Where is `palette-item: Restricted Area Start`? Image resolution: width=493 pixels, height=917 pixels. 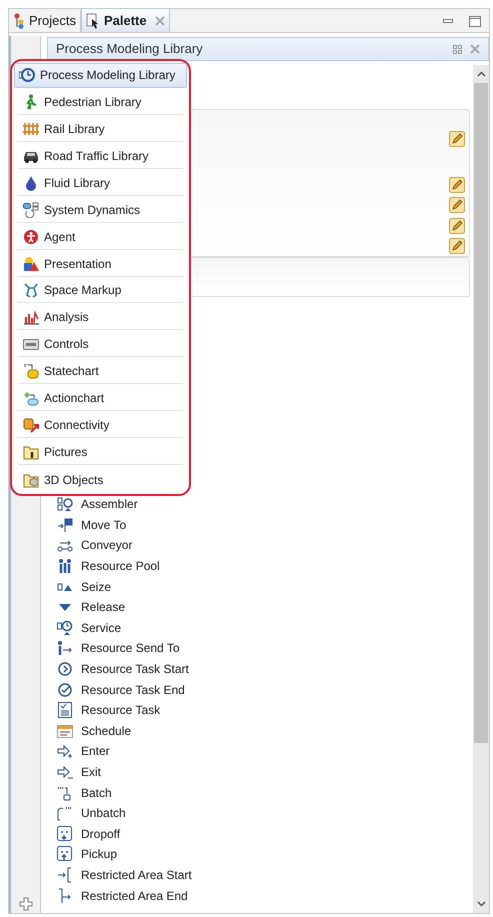 palette-item: Restricted Area Start is located at coordinates (124, 875).